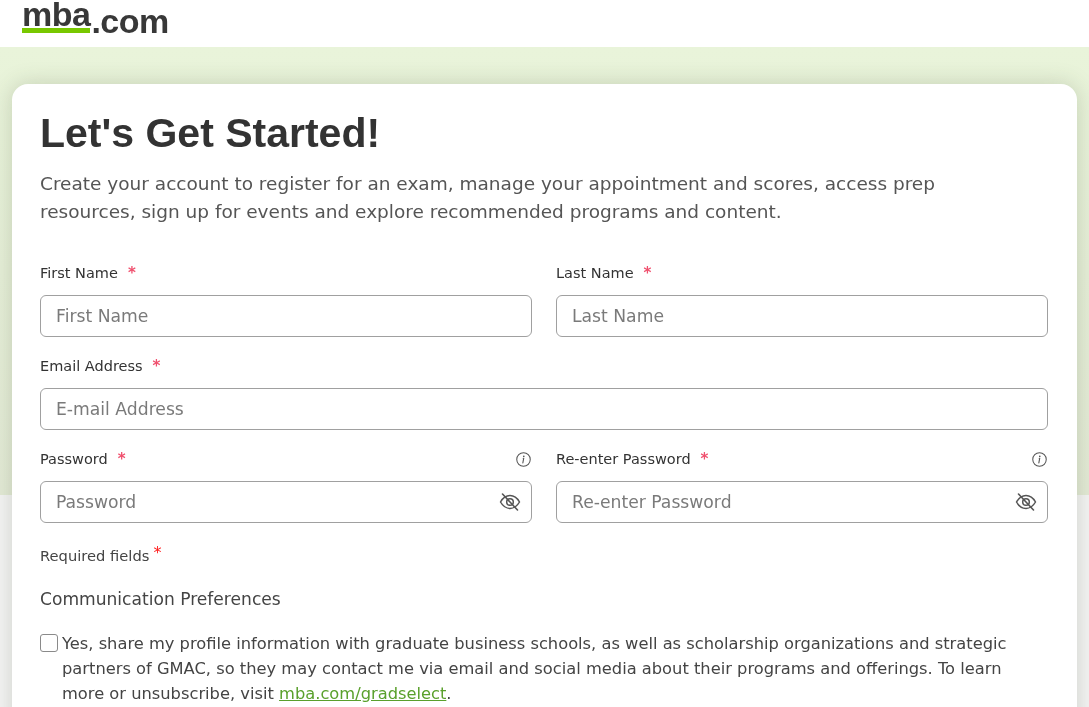  What do you see at coordinates (79, 273) in the screenshot?
I see `field-label: First Name` at bounding box center [79, 273].